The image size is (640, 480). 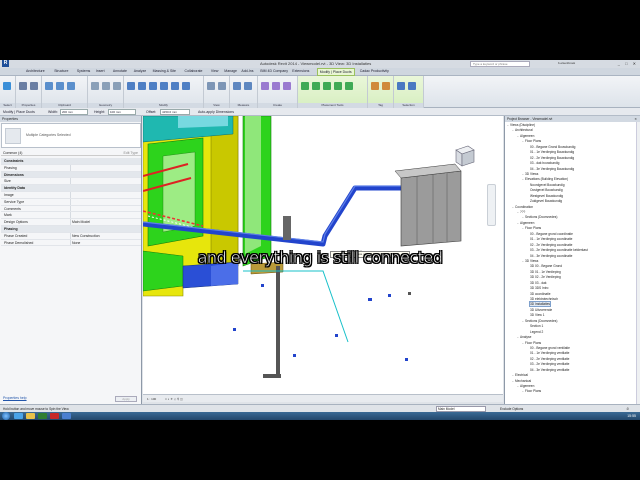 What do you see at coordinates (335, 72) in the screenshot?
I see `ribbon-tab: Modify | Place Ducts` at bounding box center [335, 72].